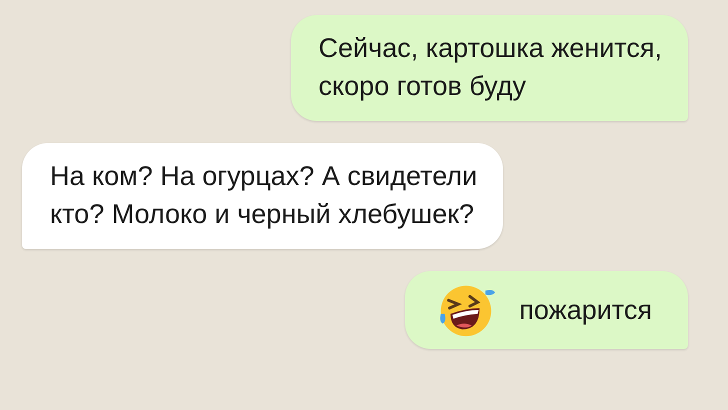  What do you see at coordinates (490, 67) in the screenshot?
I see `message-text: Сейчас, картошка женится, скоро готов буду` at bounding box center [490, 67].